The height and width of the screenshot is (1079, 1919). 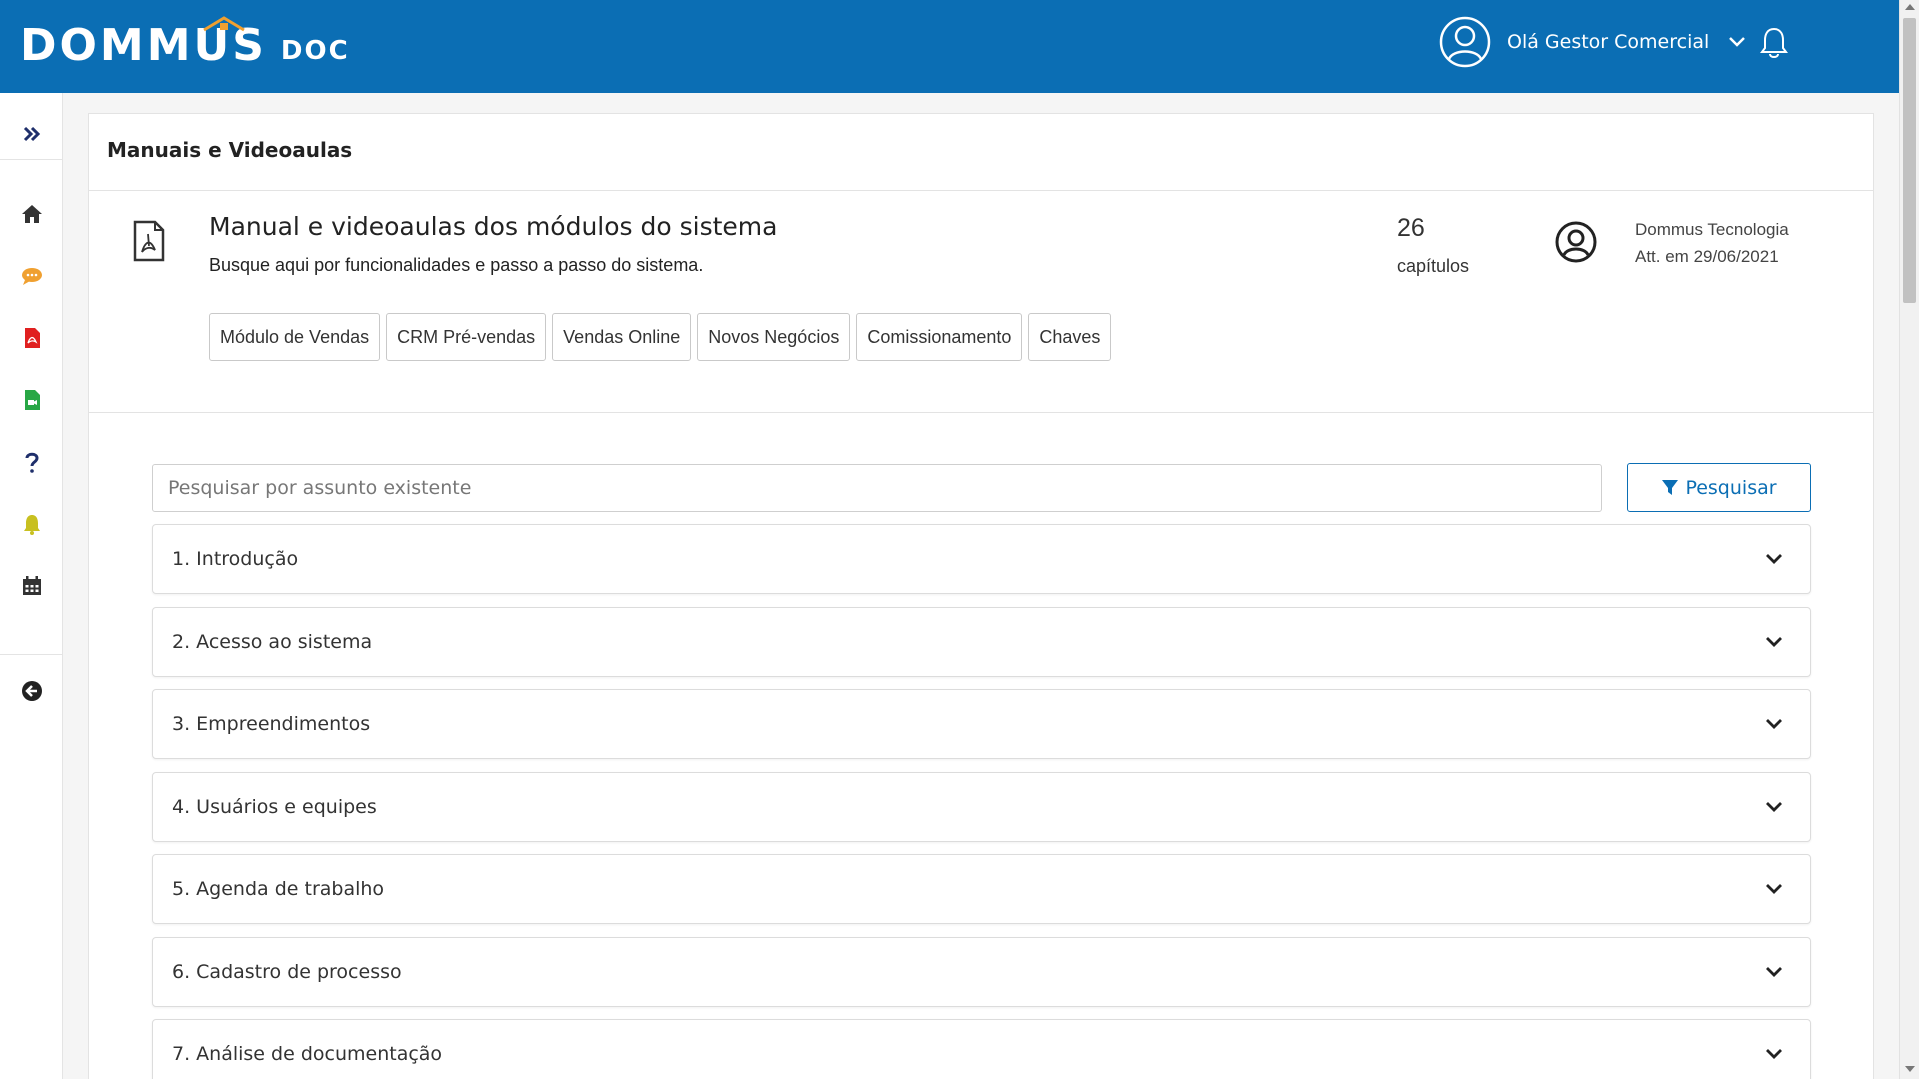 I want to click on double-chevron-right-icon, so click(x=31, y=134).